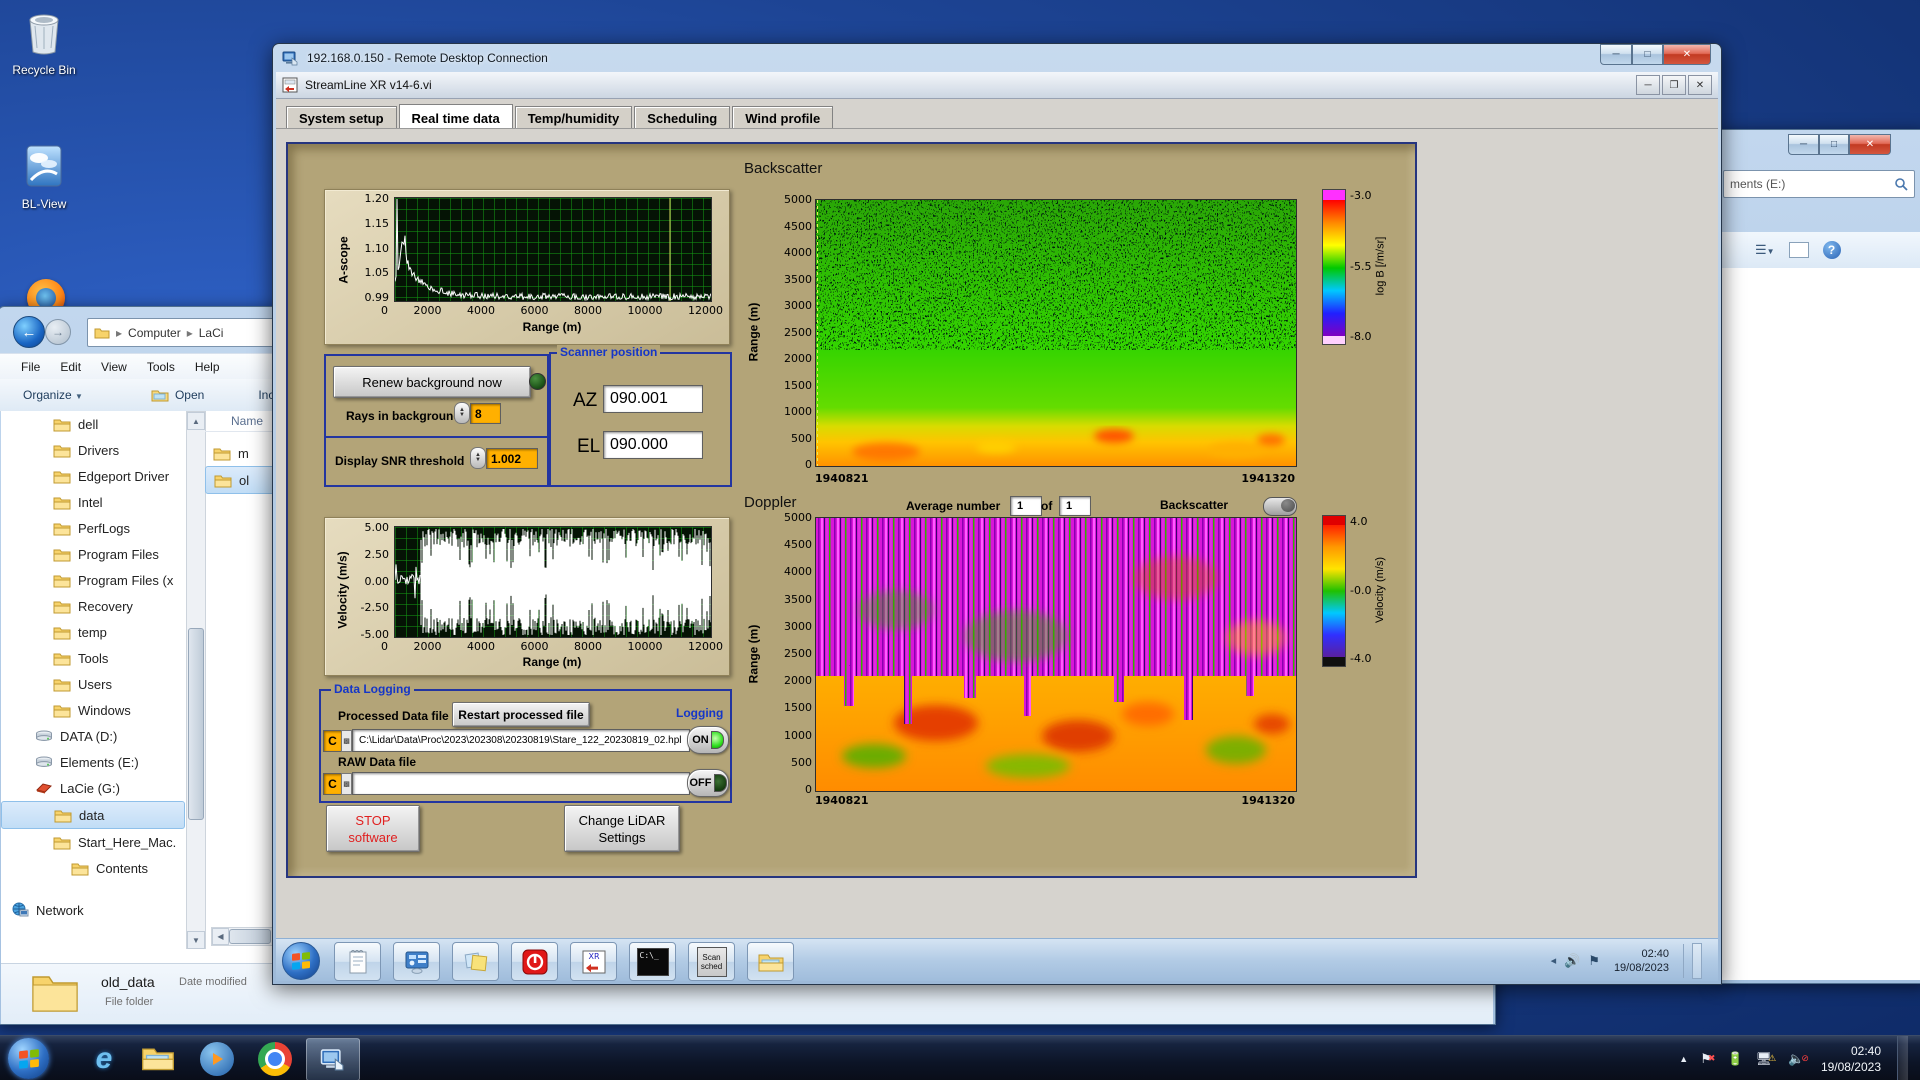 This screenshot has width=1920, height=1080. What do you see at coordinates (1554, 960) in the screenshot?
I see `remote-tray-chevron-icon: ◂` at bounding box center [1554, 960].